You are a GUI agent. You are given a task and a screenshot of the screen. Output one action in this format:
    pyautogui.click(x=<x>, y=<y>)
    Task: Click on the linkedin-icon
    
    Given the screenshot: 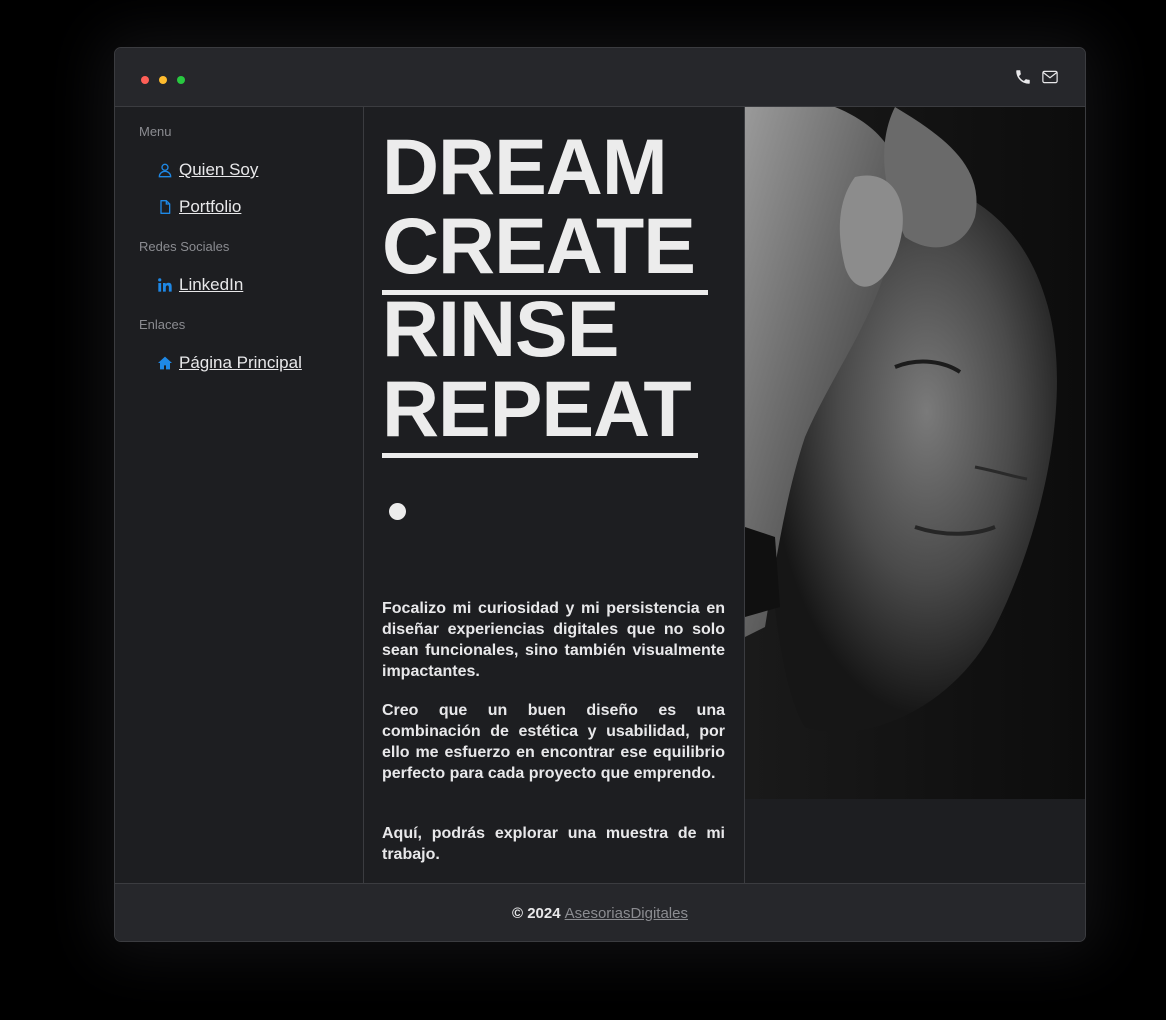 What is the action you would take?
    pyautogui.click(x=165, y=285)
    